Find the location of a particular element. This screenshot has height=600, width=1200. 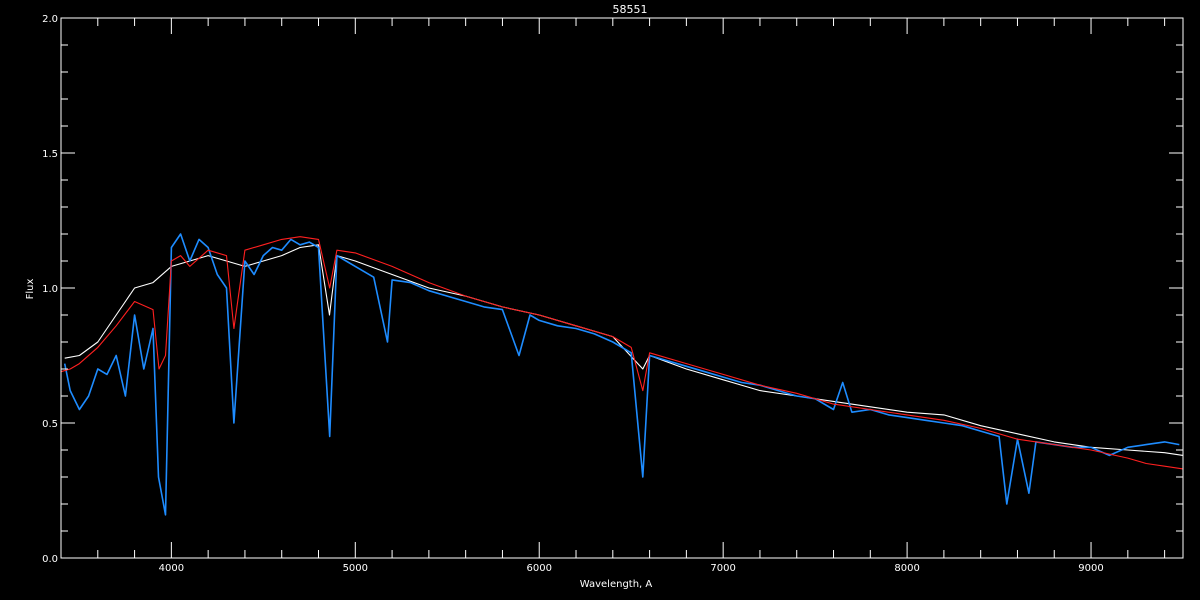

x-axis-title: Wavelength, A is located at coordinates (616, 584).